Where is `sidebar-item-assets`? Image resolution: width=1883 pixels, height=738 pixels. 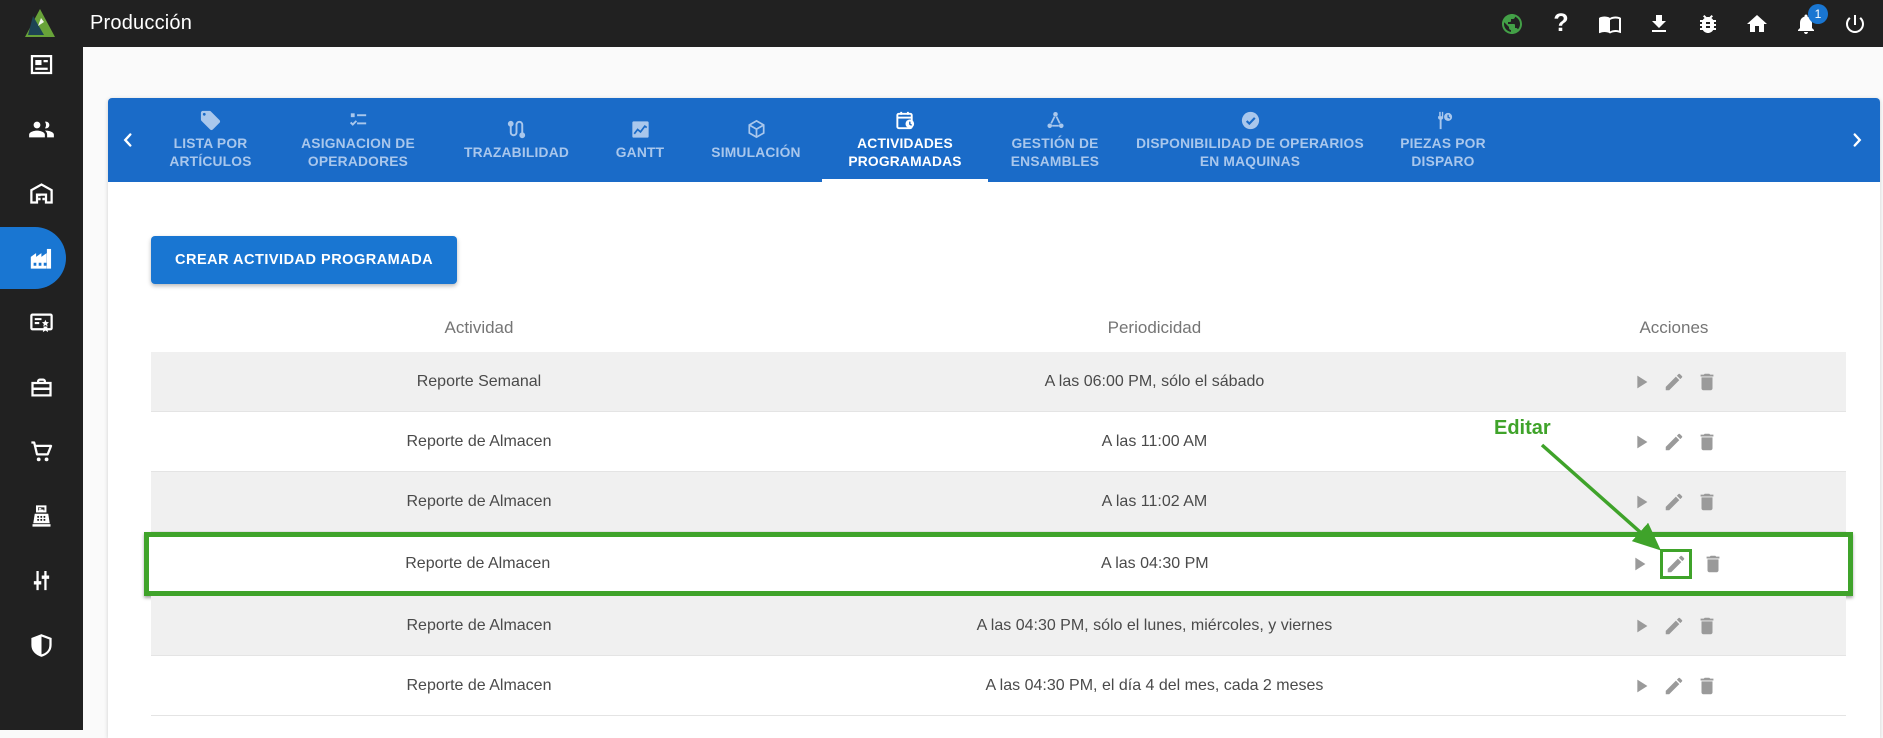 sidebar-item-assets is located at coordinates (41, 387).